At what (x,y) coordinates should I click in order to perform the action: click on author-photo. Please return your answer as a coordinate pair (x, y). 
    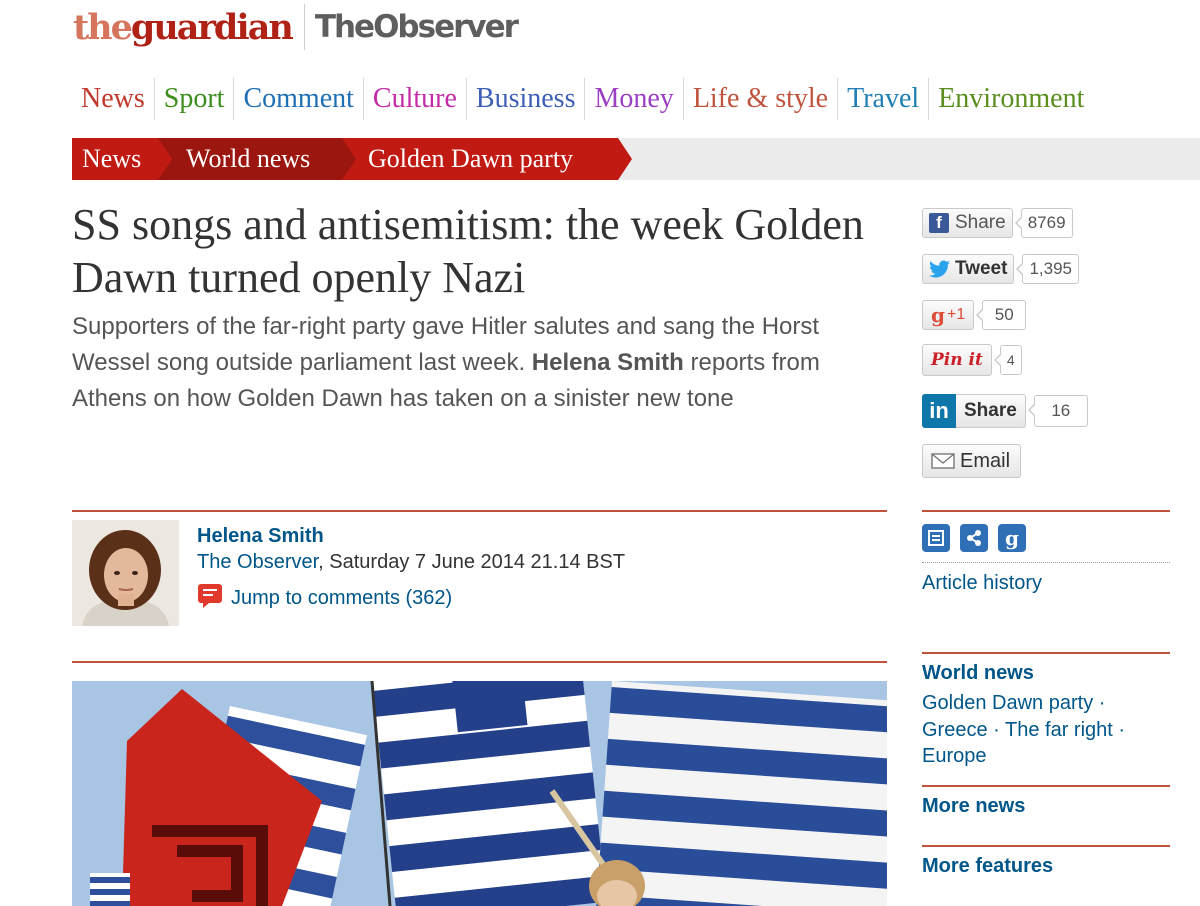
    Looking at the image, I should click on (125, 573).